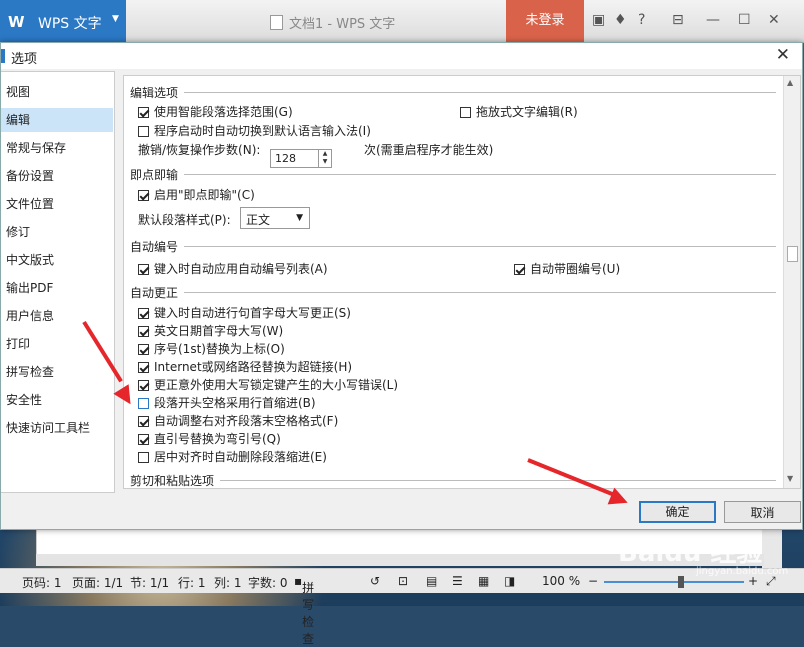 Image resolution: width=804 pixels, height=647 pixels. I want to click on scrollbar-thumb, so click(792, 254).